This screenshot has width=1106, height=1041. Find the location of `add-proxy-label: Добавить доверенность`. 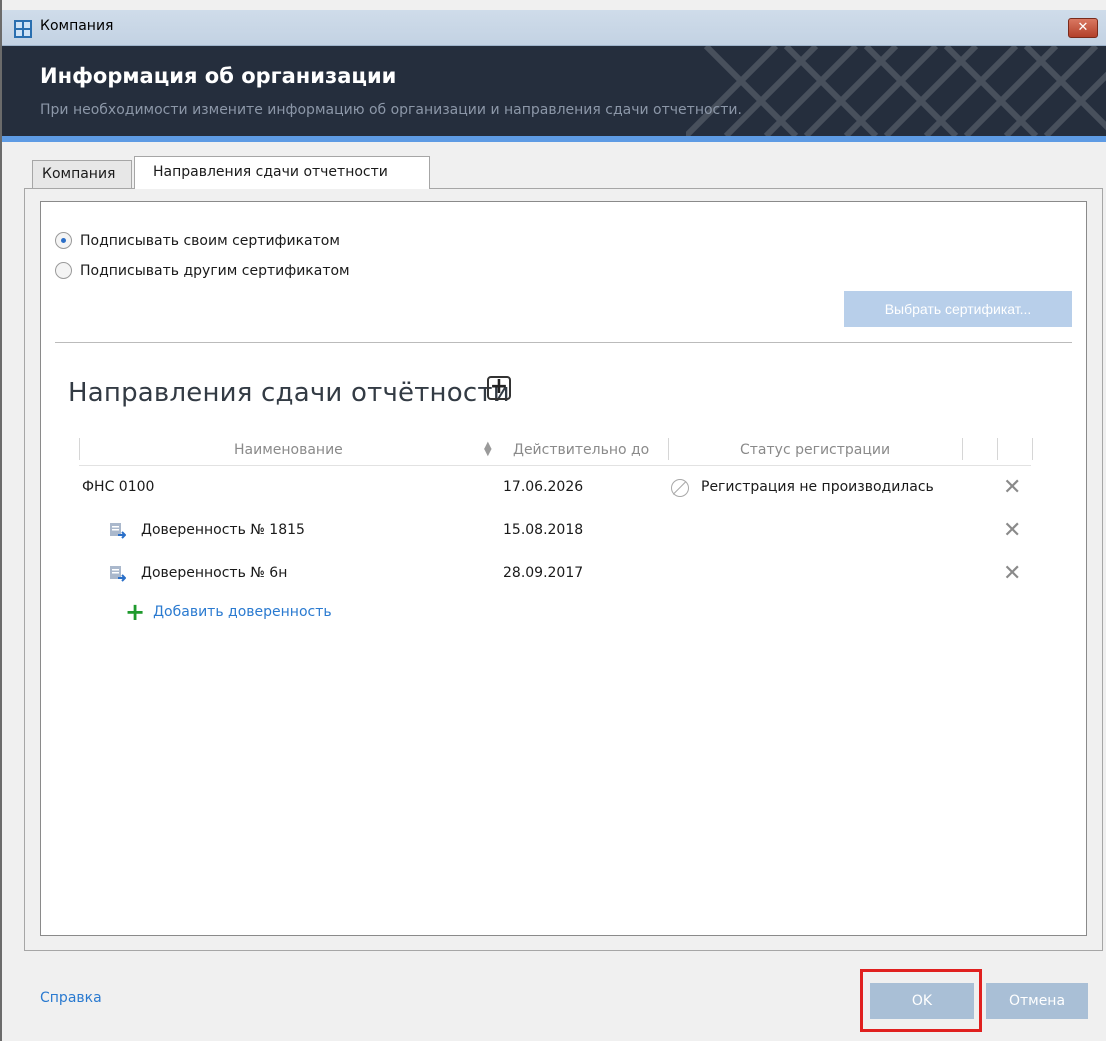

add-proxy-label: Добавить доверенность is located at coordinates (242, 612).